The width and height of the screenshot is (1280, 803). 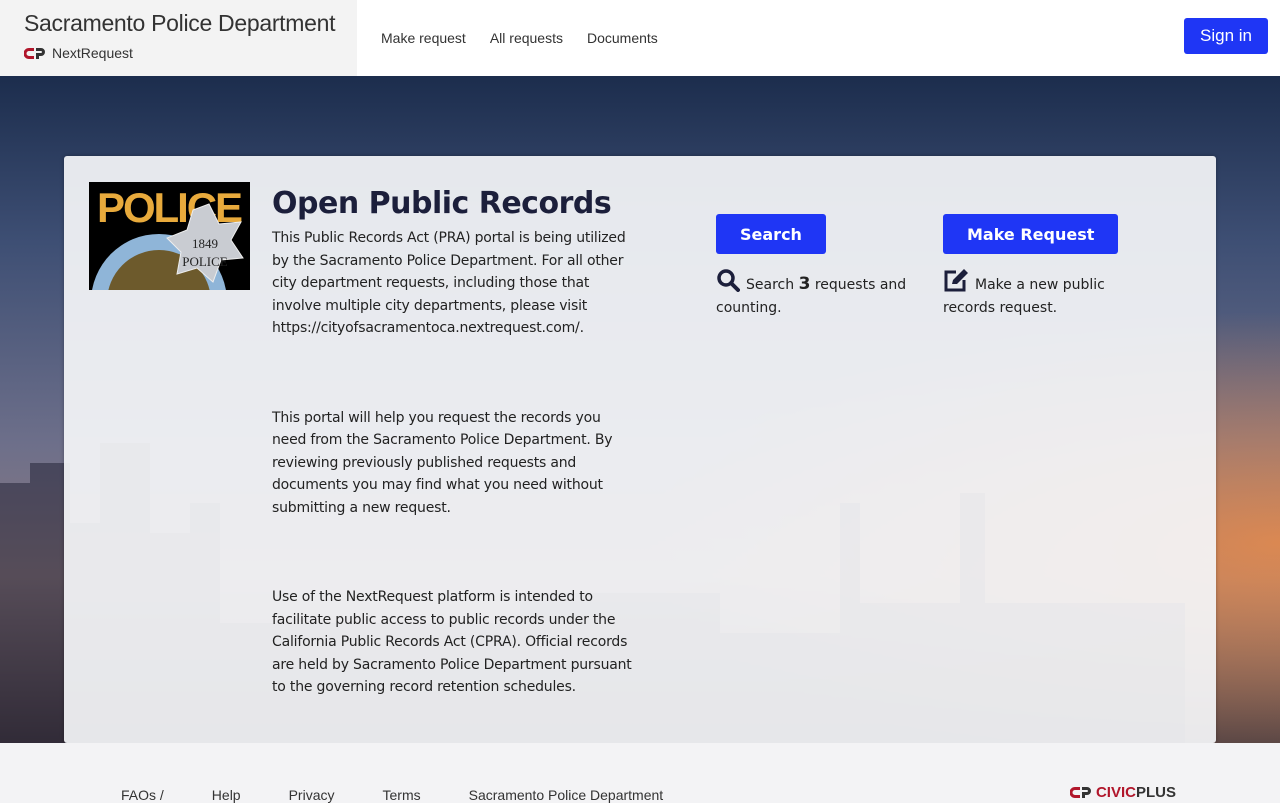 What do you see at coordinates (205, 261) in the screenshot?
I see `svg-text: POLICE` at bounding box center [205, 261].